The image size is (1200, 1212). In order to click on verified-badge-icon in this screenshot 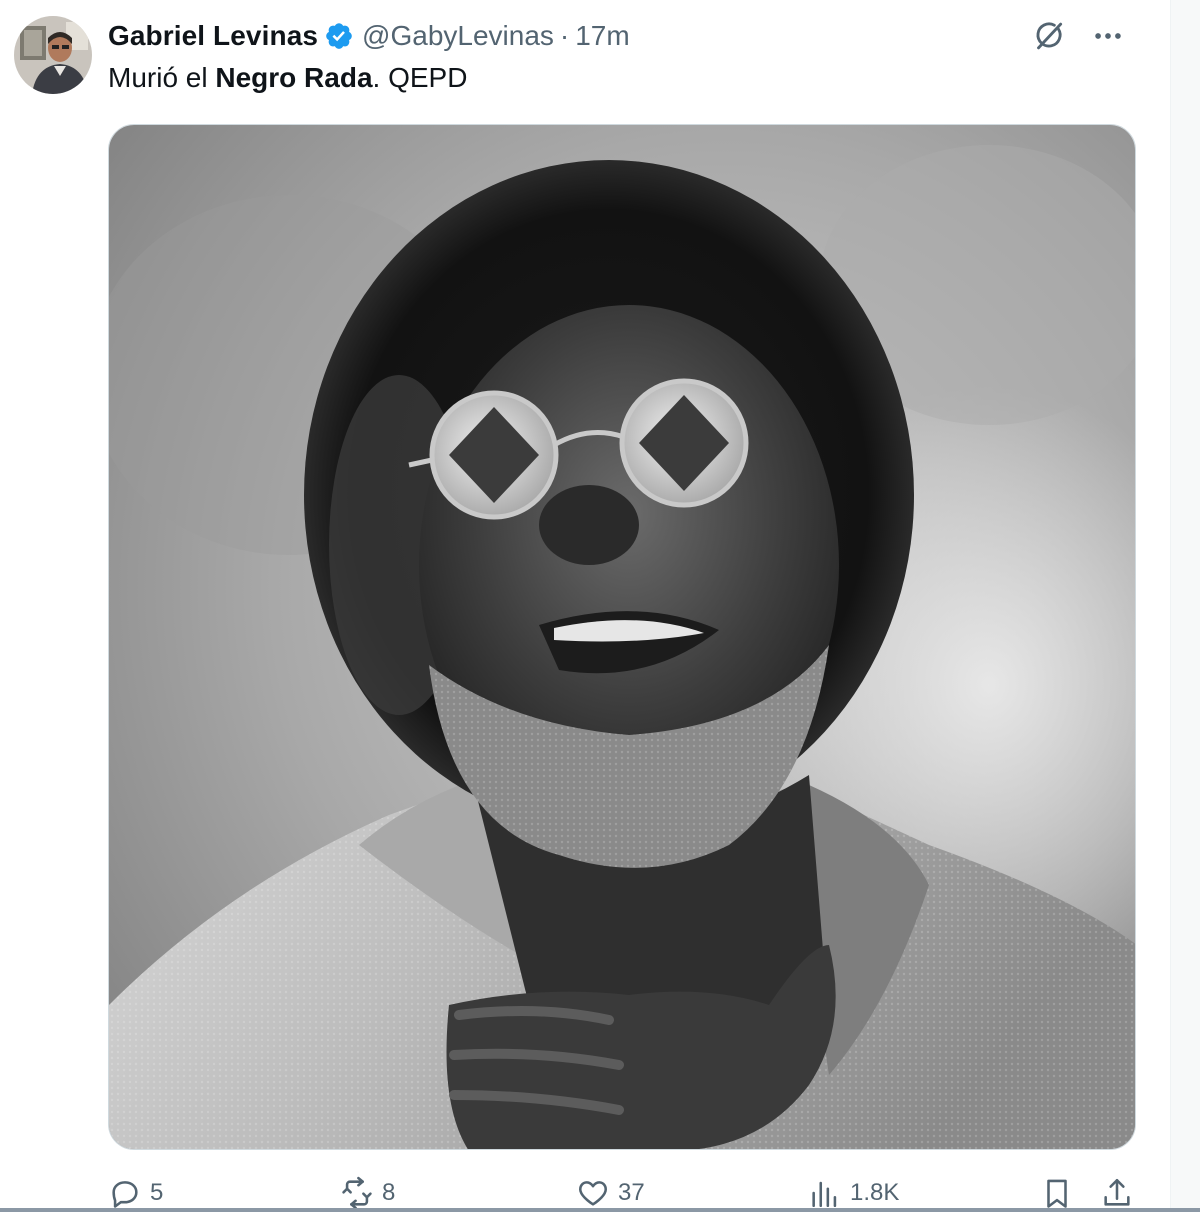, I will do `click(339, 36)`.